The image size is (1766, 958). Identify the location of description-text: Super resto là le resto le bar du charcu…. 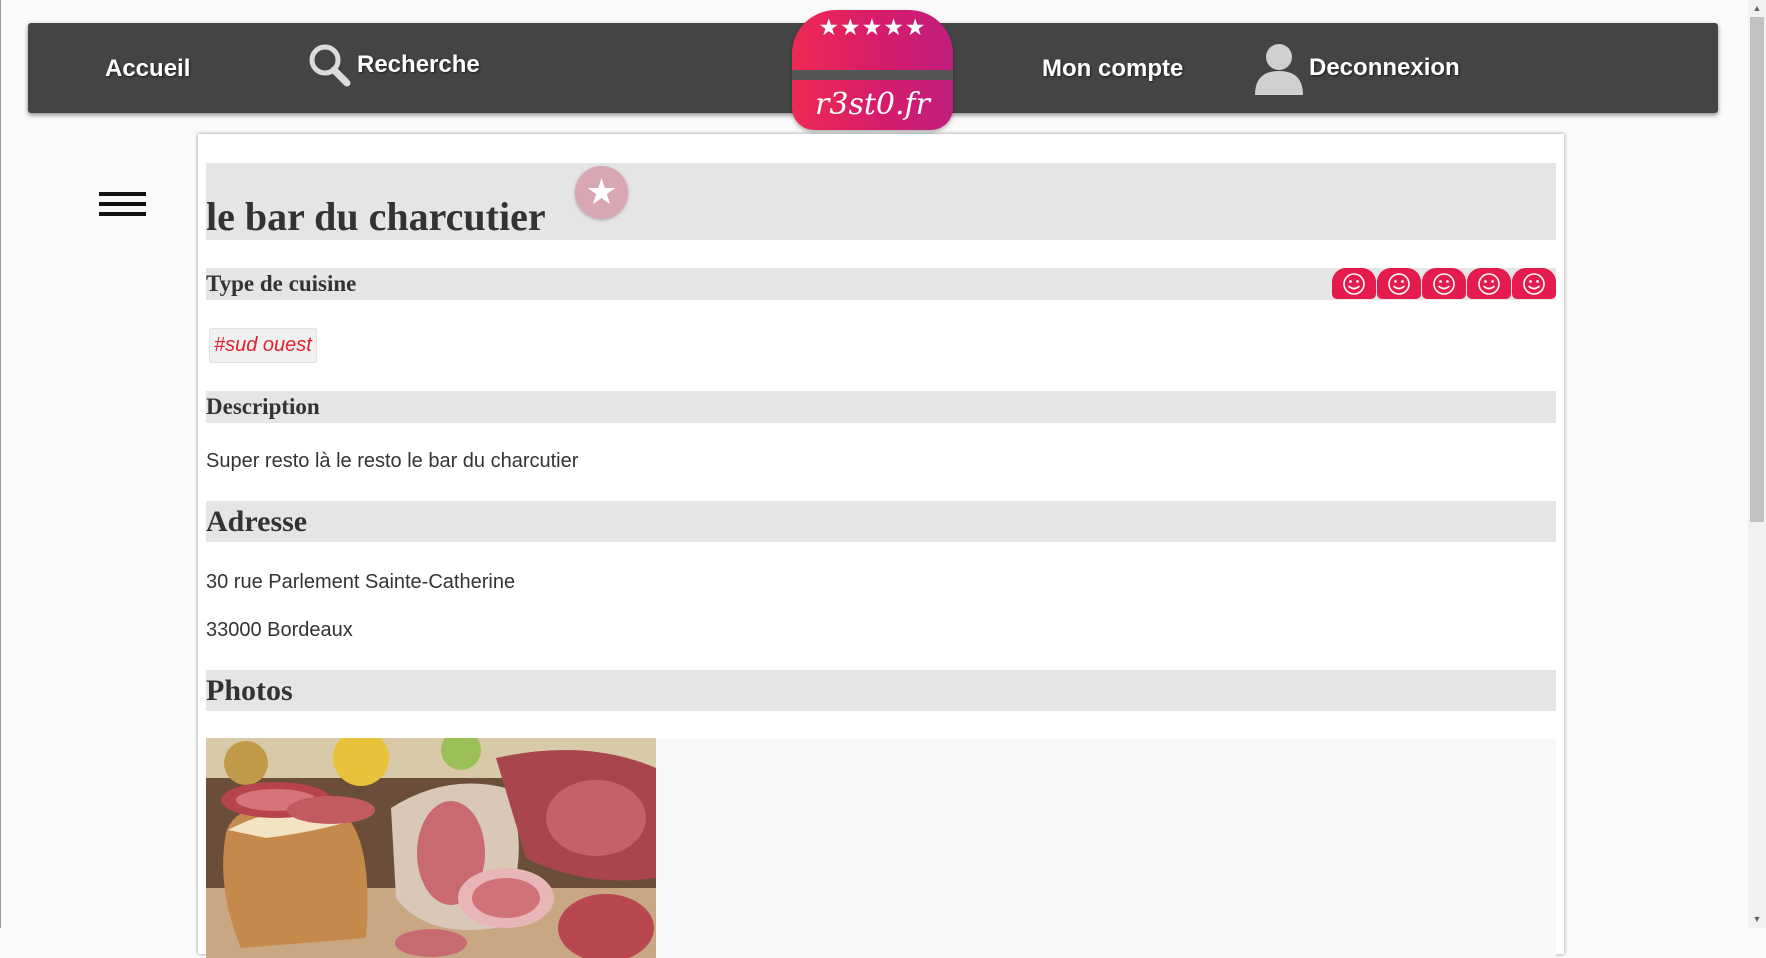
(392, 461).